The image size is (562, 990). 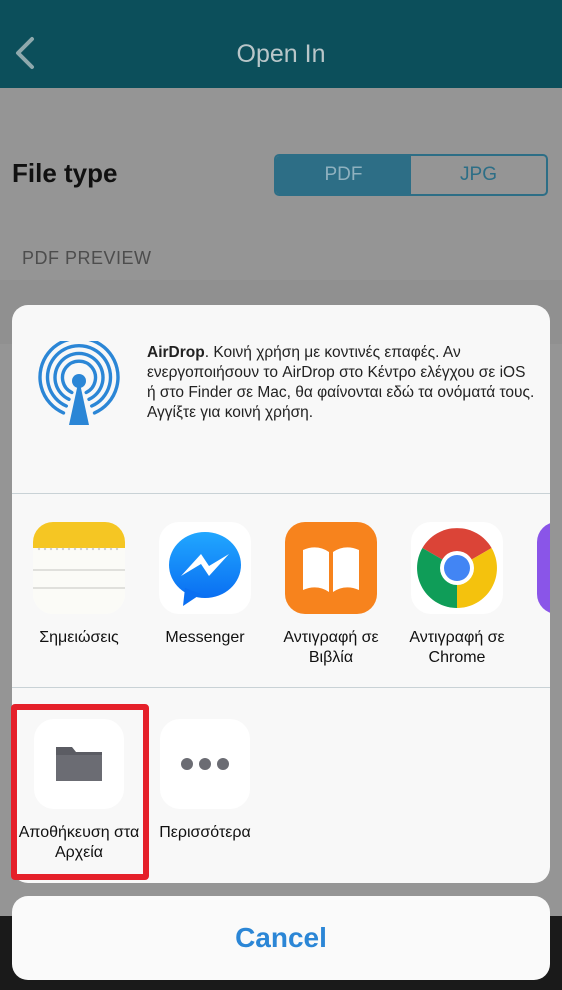 What do you see at coordinates (457, 647) in the screenshot?
I see `app-label: Αντιγραφή σε Chrome` at bounding box center [457, 647].